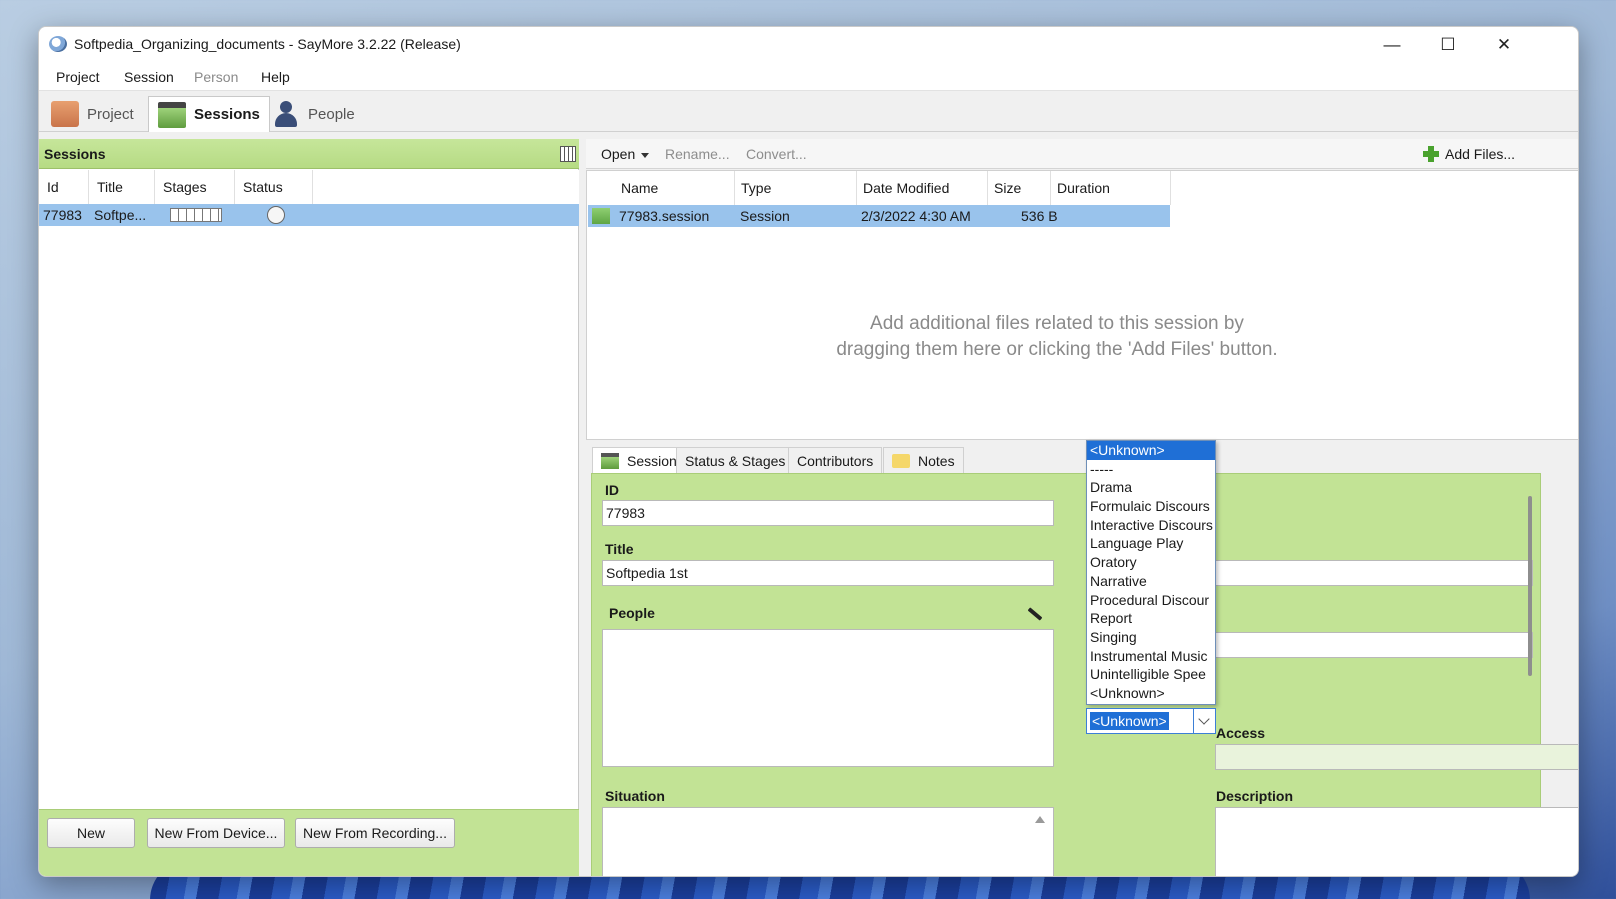 Image resolution: width=1616 pixels, height=899 pixels. I want to click on date-input, so click(1374, 573).